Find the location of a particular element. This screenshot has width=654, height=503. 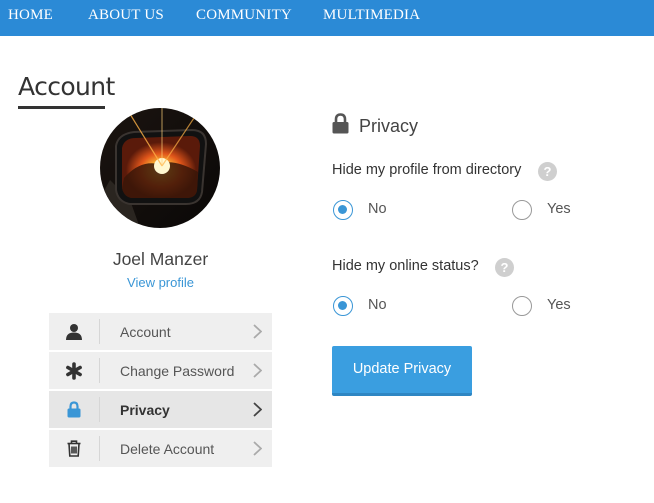

avatar-image is located at coordinates (160, 168).